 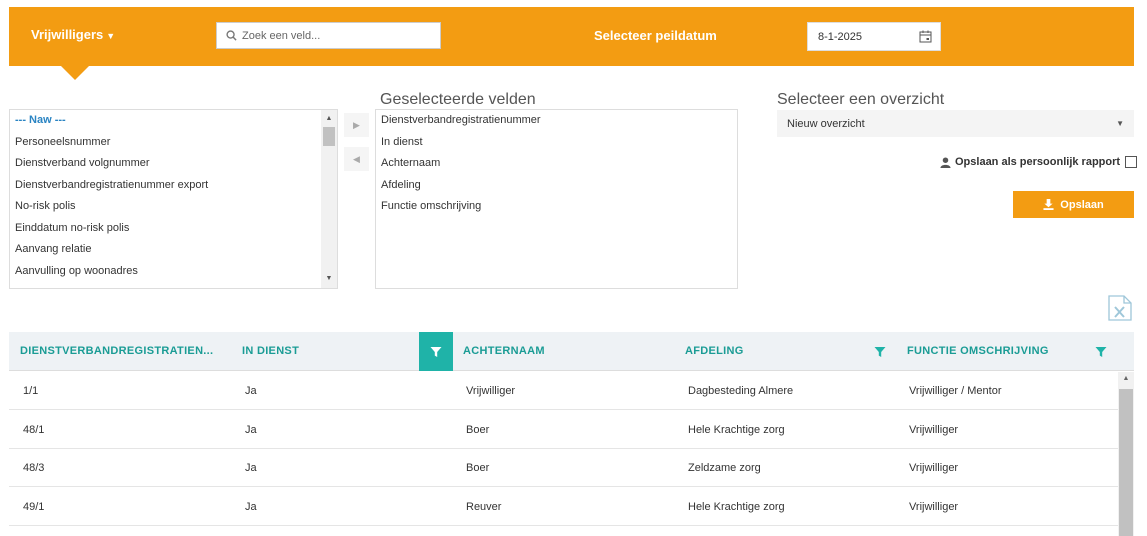 What do you see at coordinates (165, 250) in the screenshot?
I see `available-field-item: Aanvang relatie` at bounding box center [165, 250].